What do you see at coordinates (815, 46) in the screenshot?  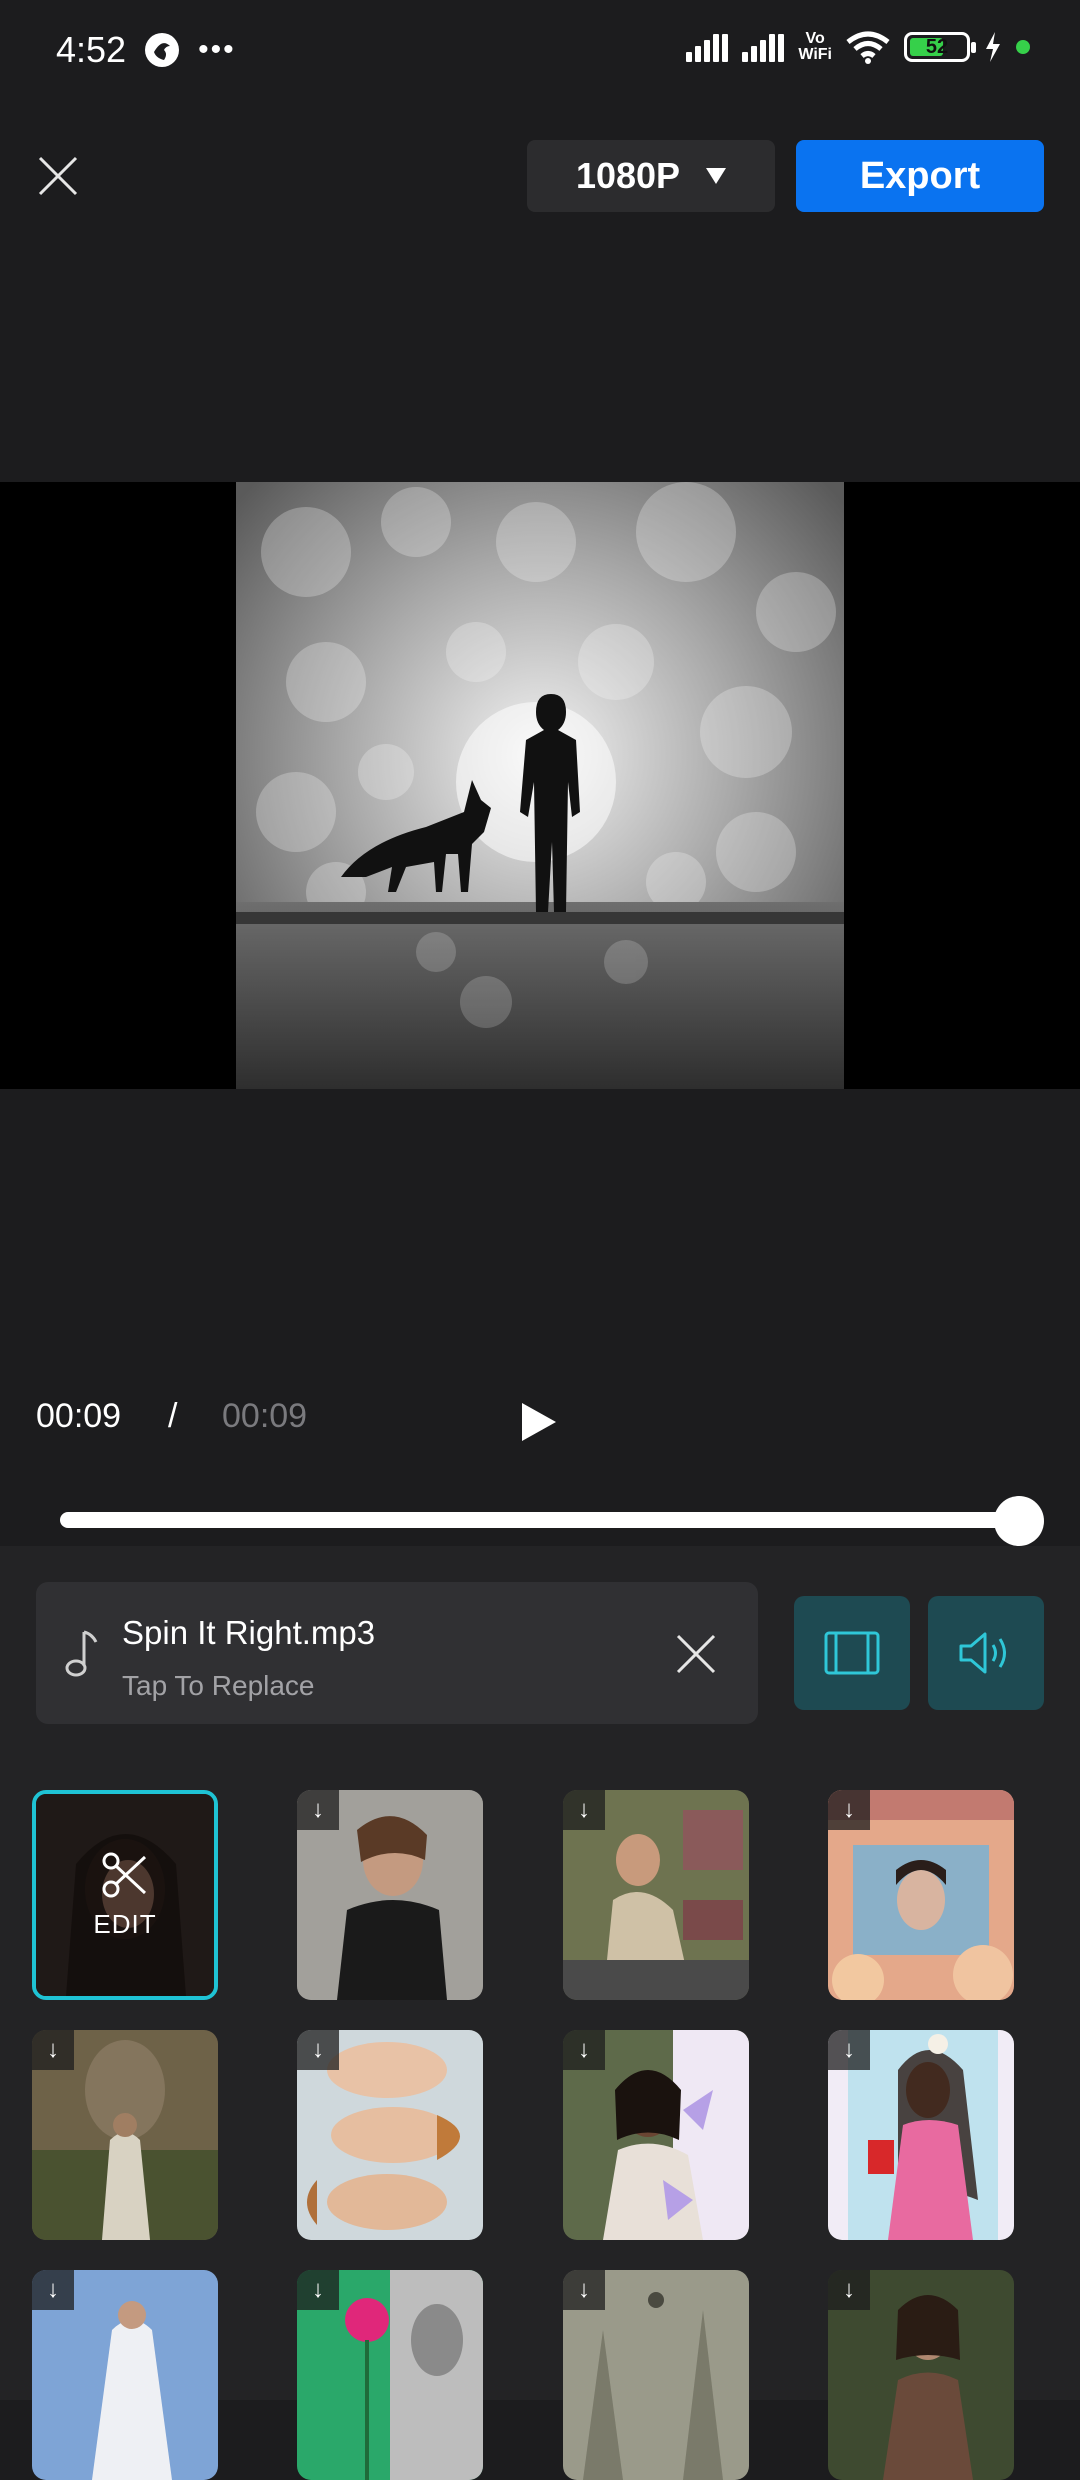 I see `vowifi-icon: Vo WiFi` at bounding box center [815, 46].